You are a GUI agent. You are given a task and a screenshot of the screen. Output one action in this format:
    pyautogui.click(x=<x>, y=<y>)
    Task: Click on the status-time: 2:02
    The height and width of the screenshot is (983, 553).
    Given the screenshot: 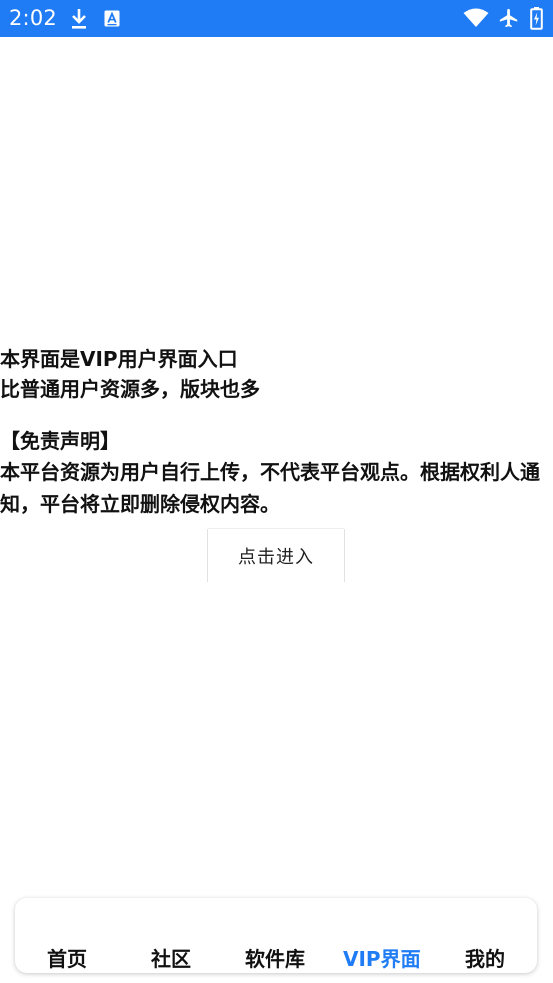 What is the action you would take?
    pyautogui.click(x=33, y=18)
    